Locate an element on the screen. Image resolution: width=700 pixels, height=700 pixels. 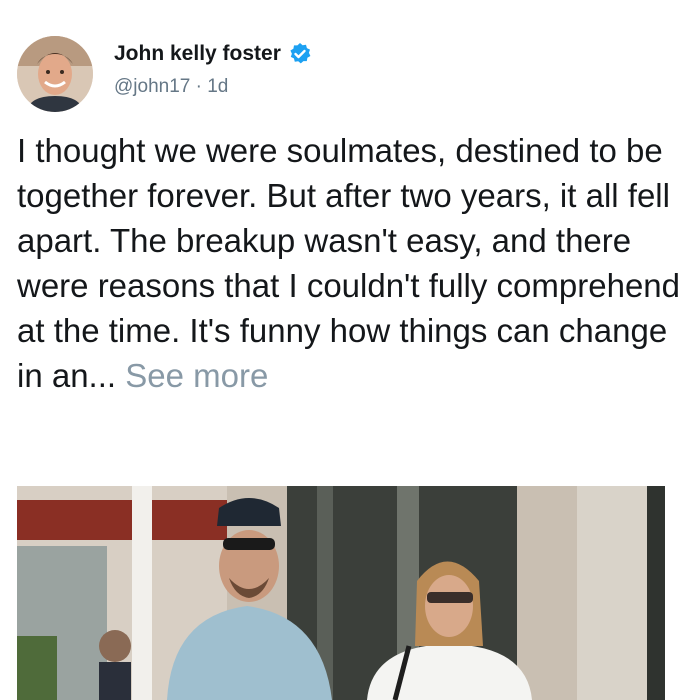
avatar-image is located at coordinates (55, 74).